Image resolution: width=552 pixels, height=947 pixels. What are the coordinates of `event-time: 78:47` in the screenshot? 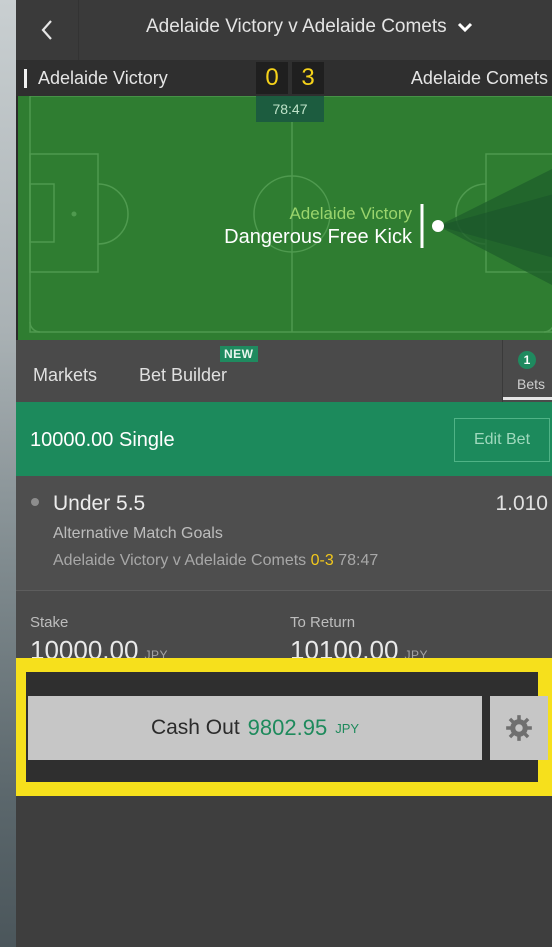 It's located at (358, 560).